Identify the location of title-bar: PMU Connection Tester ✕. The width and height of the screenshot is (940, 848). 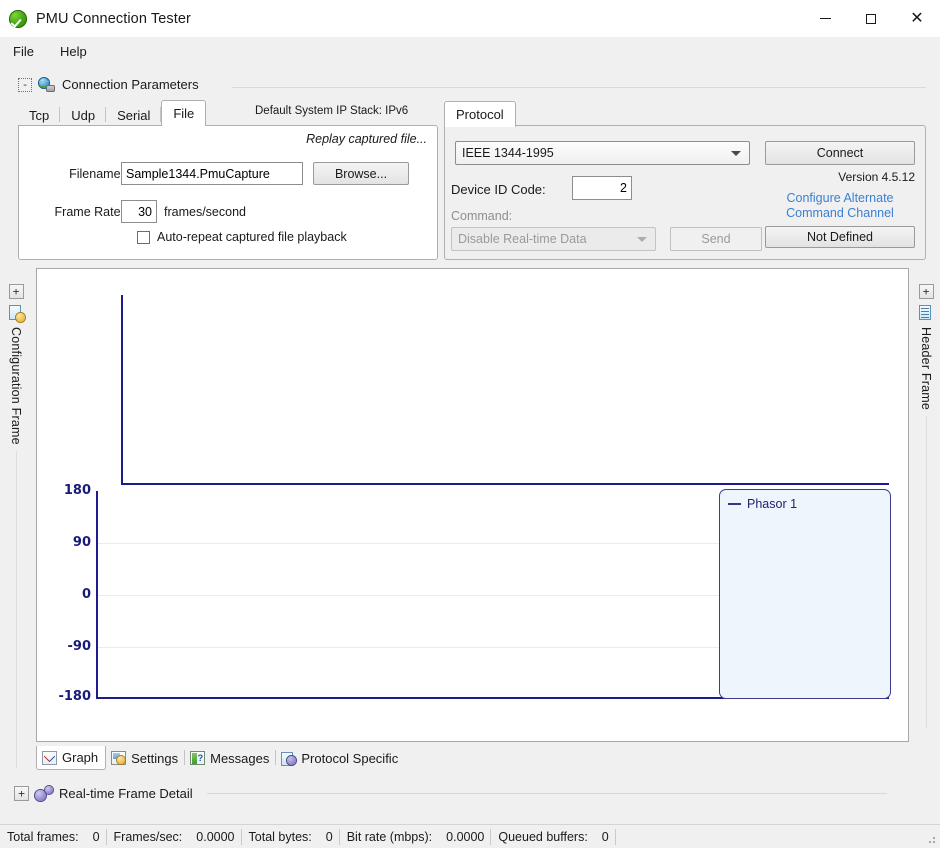
(470, 18).